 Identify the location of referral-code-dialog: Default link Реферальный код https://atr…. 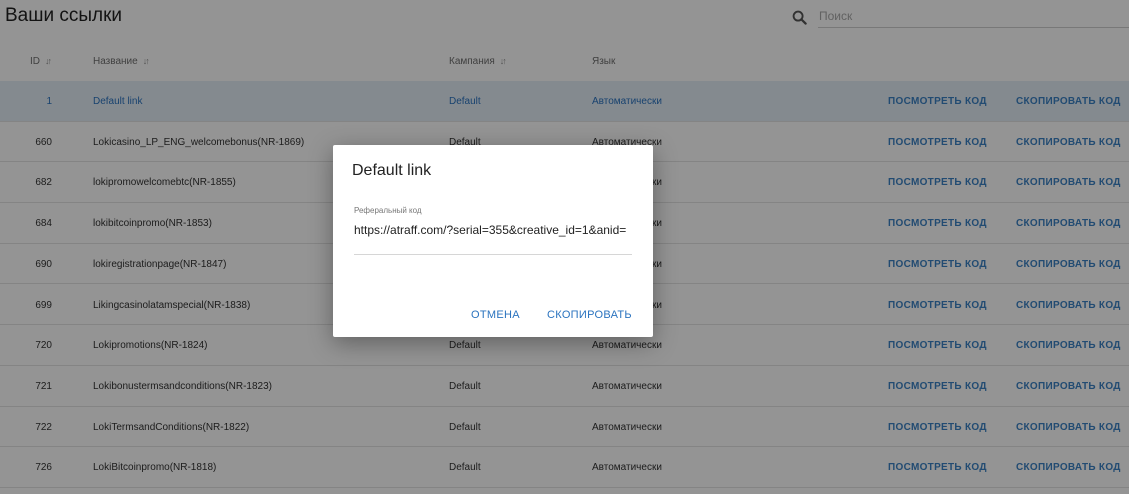
(493, 241).